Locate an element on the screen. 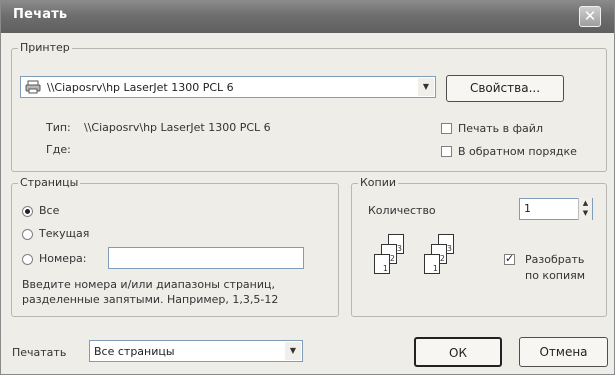  pages-numbers-label: Номера: is located at coordinates (63, 258).